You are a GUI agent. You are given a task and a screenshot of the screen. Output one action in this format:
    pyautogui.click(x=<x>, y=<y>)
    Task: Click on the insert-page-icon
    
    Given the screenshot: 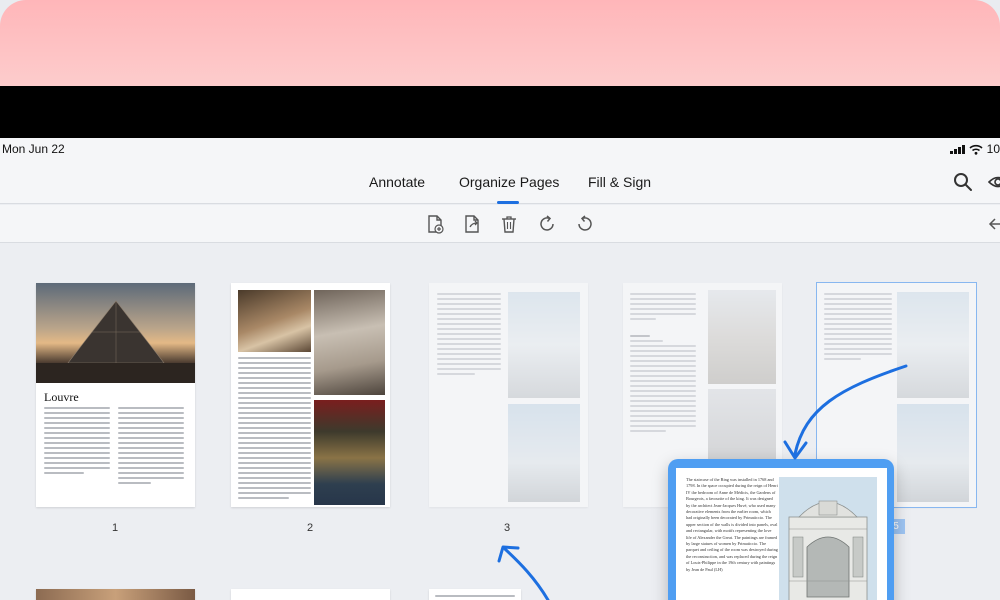 What is the action you would take?
    pyautogui.click(x=435, y=224)
    